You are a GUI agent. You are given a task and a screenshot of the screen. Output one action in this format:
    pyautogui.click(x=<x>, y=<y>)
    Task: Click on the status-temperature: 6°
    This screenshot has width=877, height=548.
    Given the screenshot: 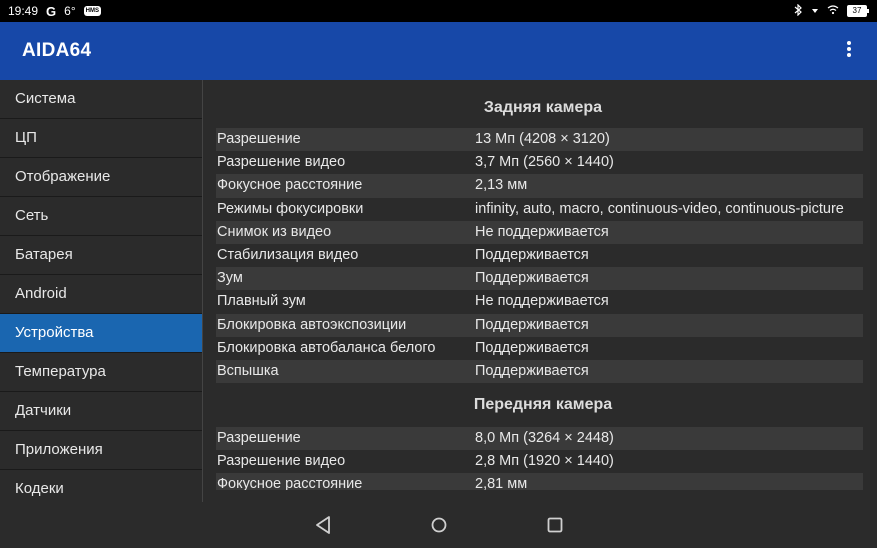 What is the action you would take?
    pyautogui.click(x=70, y=11)
    